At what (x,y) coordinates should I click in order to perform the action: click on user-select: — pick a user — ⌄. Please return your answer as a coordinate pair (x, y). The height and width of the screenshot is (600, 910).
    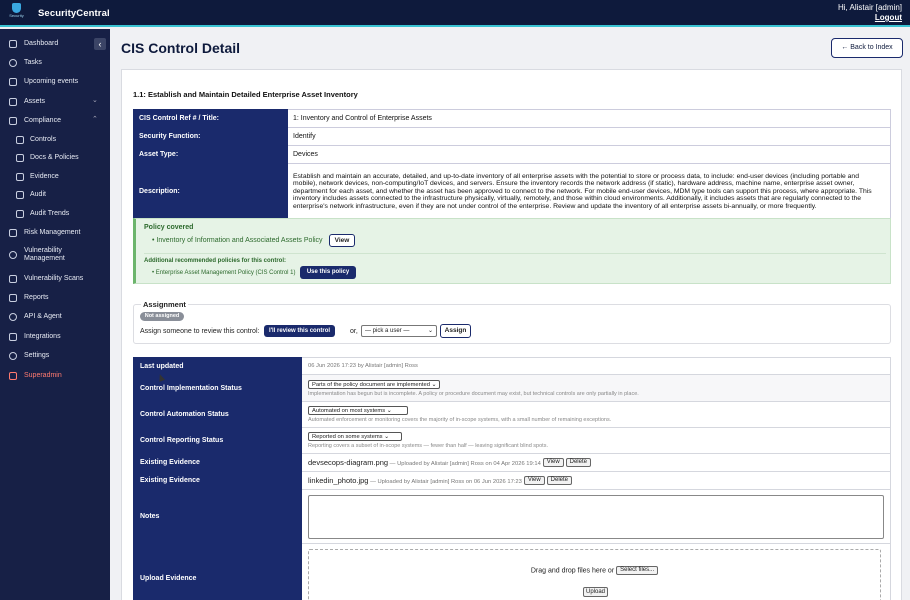
    Looking at the image, I should click on (399, 331).